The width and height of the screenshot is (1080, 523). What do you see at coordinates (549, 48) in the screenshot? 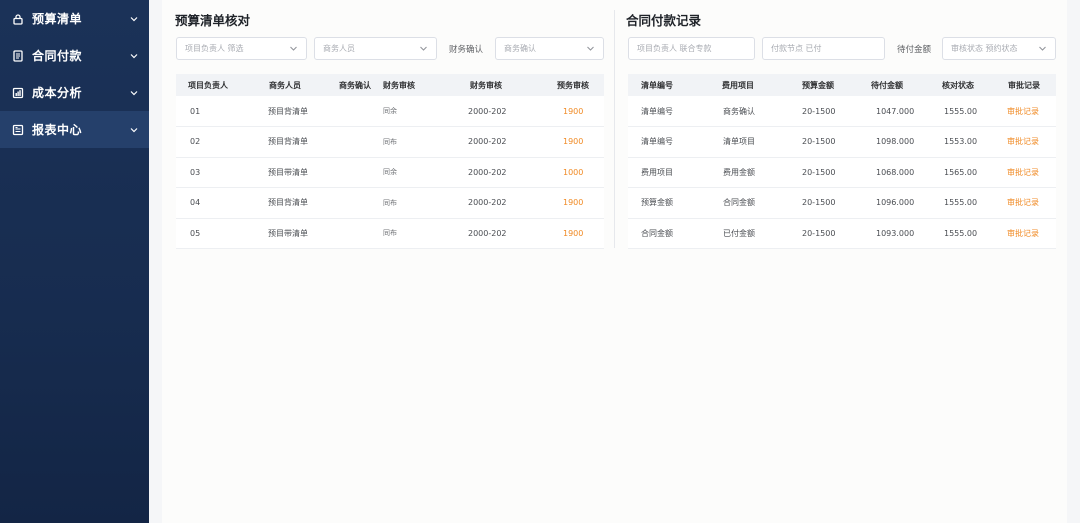
I see `finance-confirm-select: 商务确认` at bounding box center [549, 48].